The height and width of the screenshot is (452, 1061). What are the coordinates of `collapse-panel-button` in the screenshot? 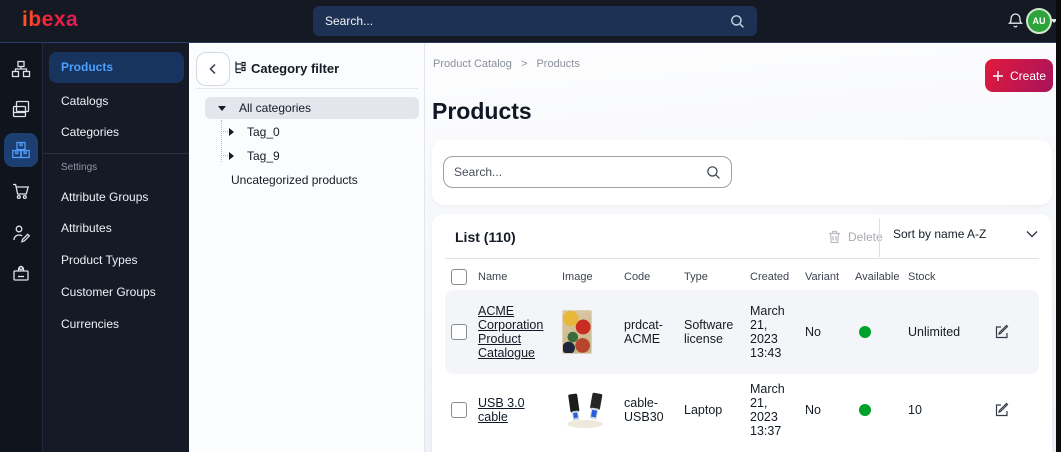 It's located at (213, 69).